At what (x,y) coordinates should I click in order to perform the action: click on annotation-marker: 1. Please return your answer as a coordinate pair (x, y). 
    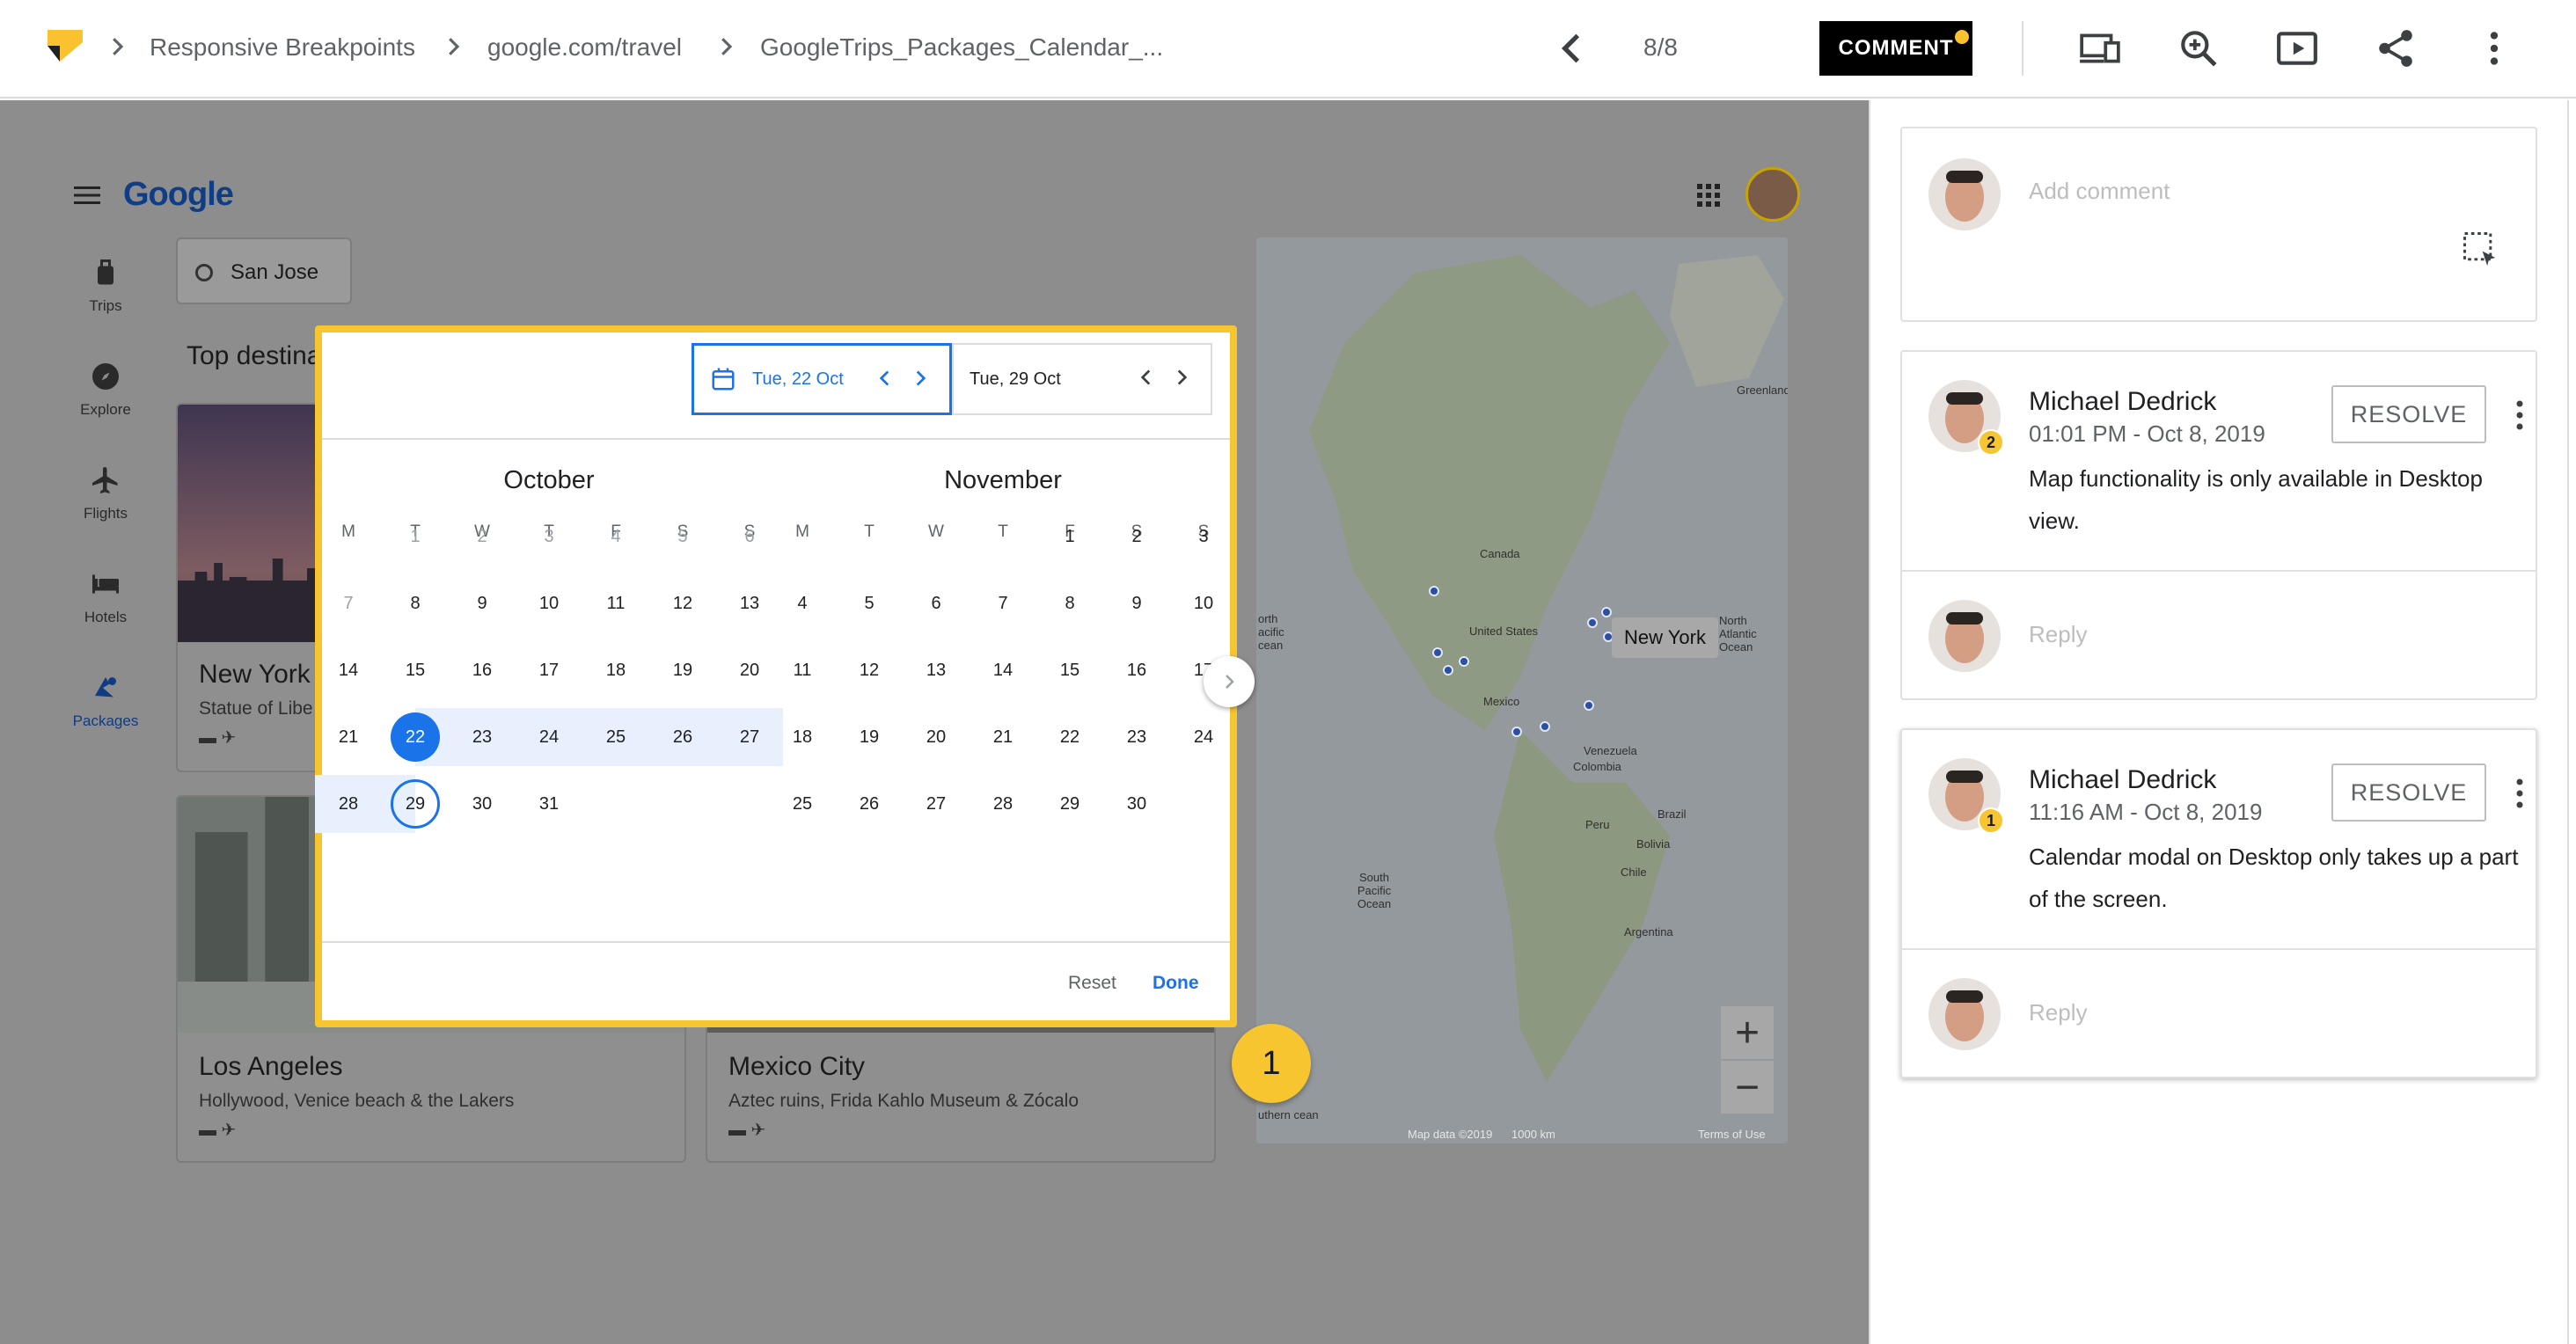
    Looking at the image, I should click on (1271, 1063).